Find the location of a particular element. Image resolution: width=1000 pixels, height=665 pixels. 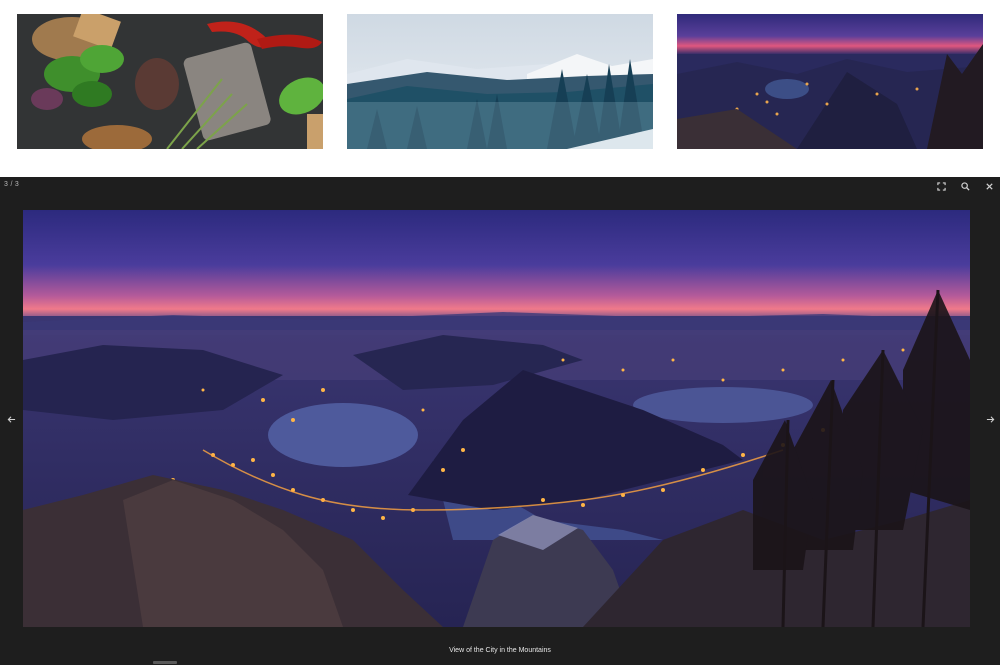

thumbnail-herbs-spices is located at coordinates (170, 81).